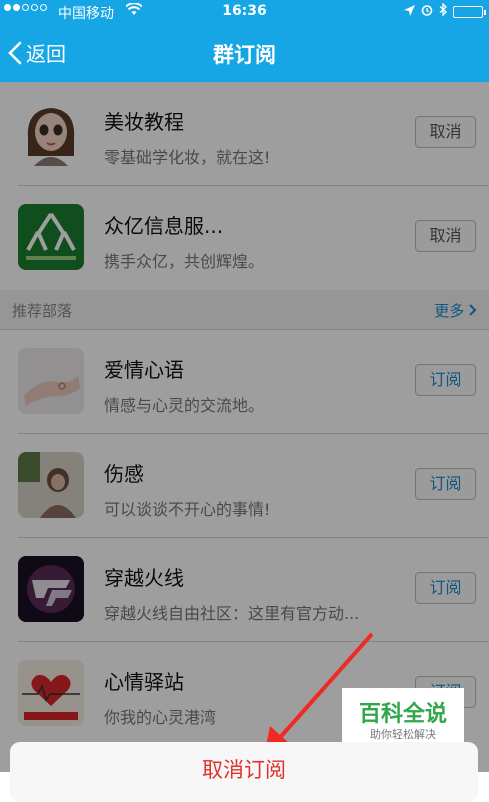 Image resolution: width=489 pixels, height=802 pixels. I want to click on battery-icon, so click(469, 11).